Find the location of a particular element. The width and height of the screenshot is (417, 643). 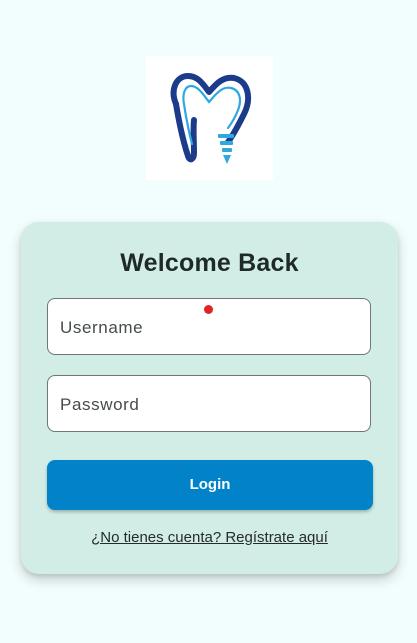

tooth-implant-icon is located at coordinates (211, 118).